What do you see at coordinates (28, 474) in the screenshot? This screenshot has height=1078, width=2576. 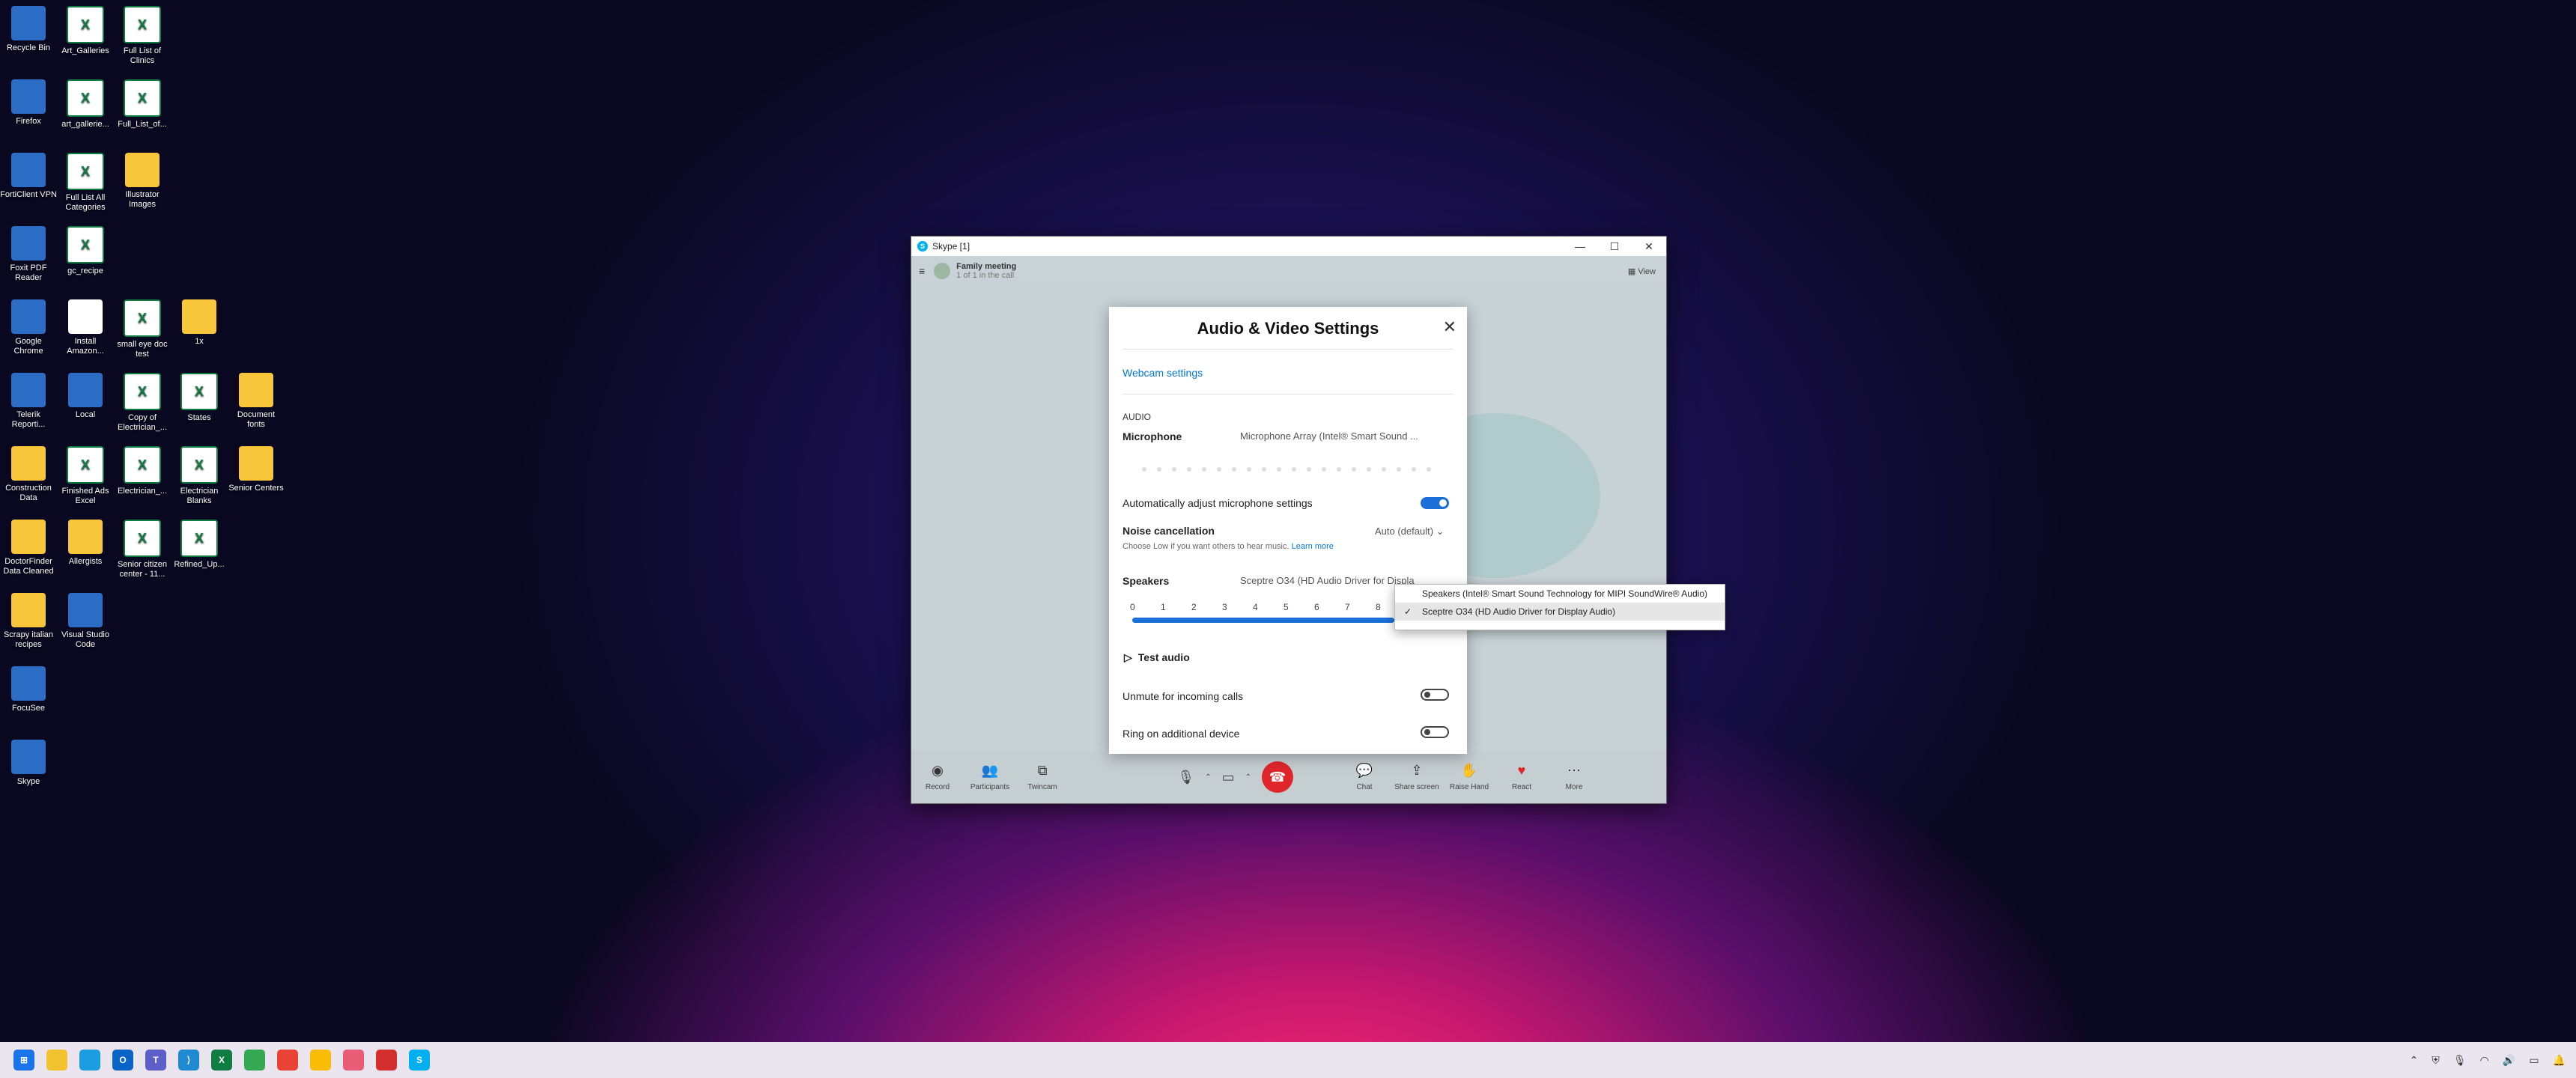 I see `desktop-icon: Construction Data` at bounding box center [28, 474].